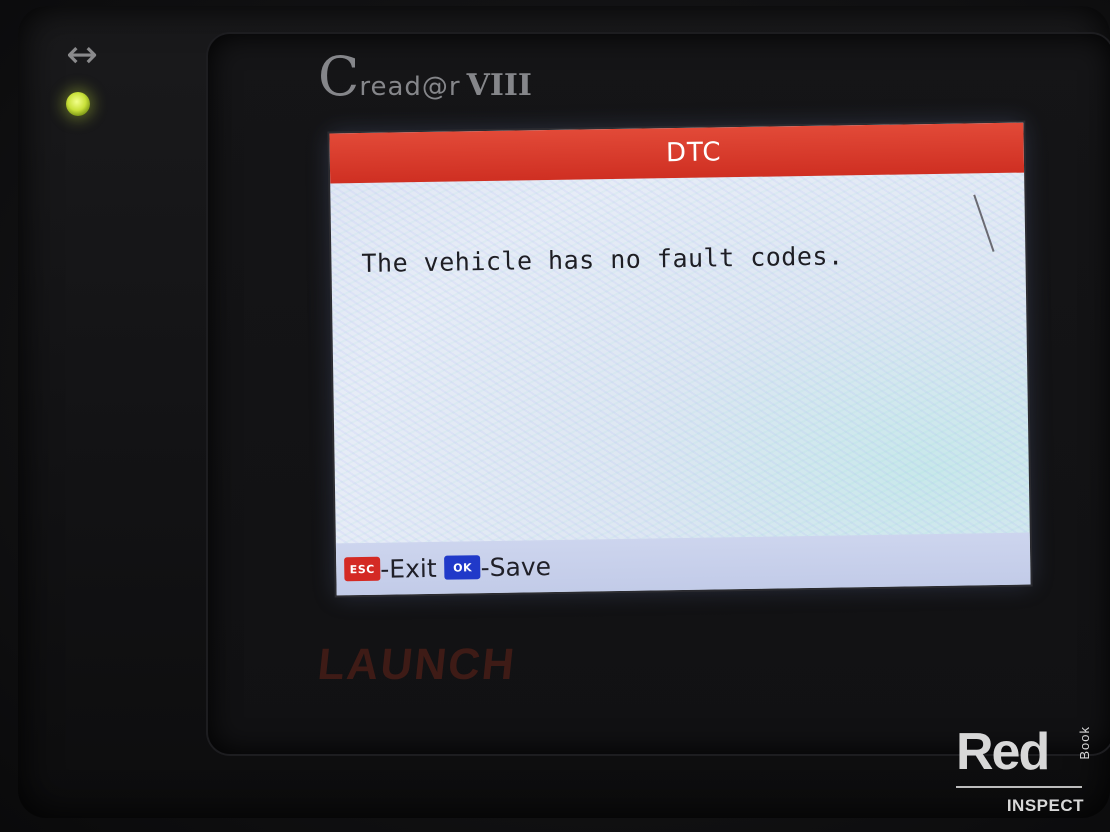 This screenshot has height=832, width=1110. What do you see at coordinates (339, 76) in the screenshot?
I see `logo-c-letter: C` at bounding box center [339, 76].